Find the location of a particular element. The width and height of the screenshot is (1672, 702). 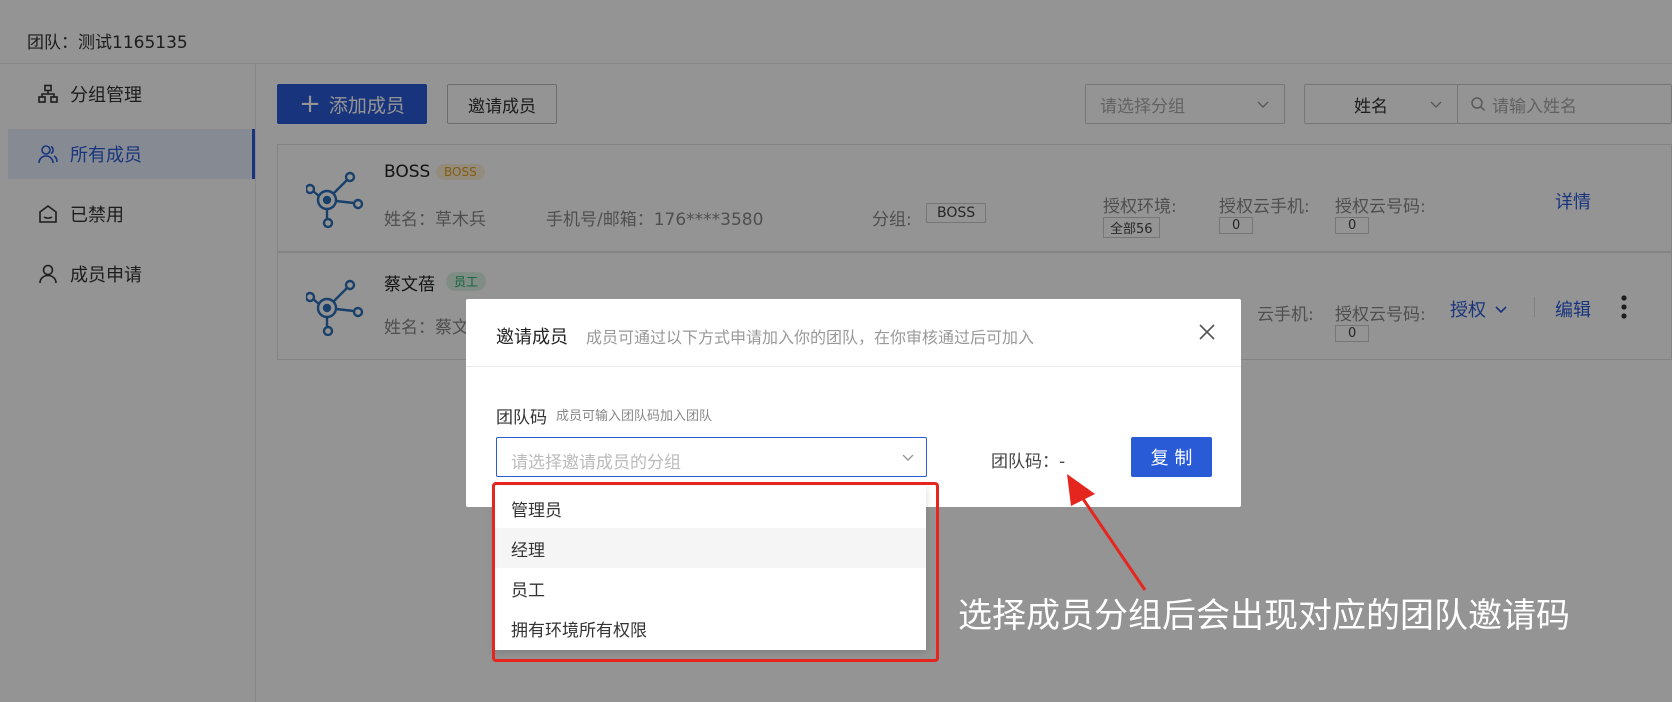

team-code-section-label: 团队码 is located at coordinates (521, 418).